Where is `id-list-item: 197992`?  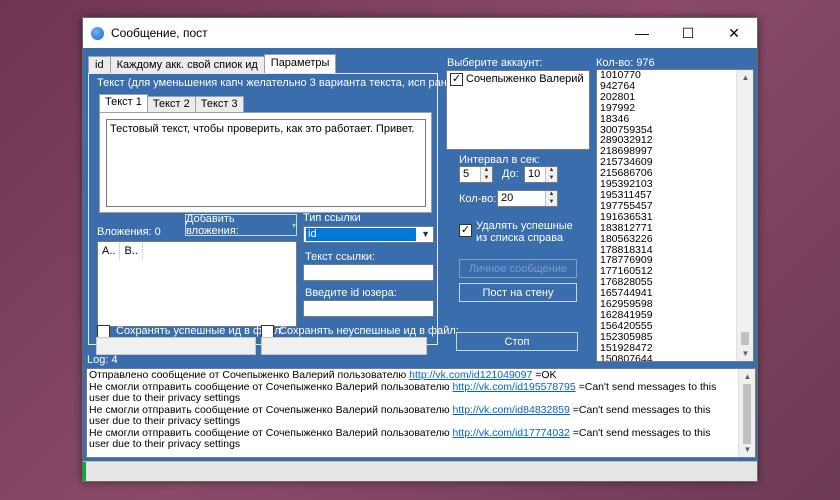 id-list-item: 197992 is located at coordinates (676, 108).